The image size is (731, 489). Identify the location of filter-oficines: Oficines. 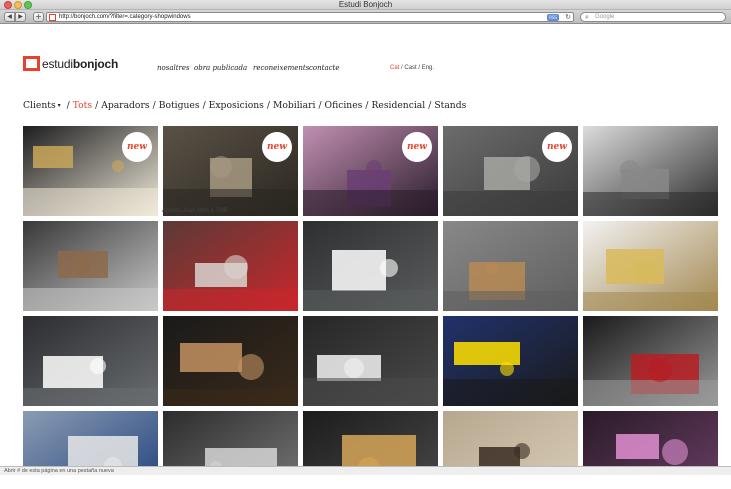
(344, 105).